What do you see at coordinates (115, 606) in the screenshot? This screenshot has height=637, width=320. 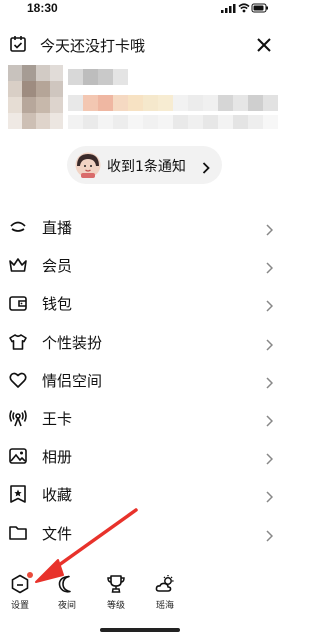 I see `level-label: 等级` at bounding box center [115, 606].